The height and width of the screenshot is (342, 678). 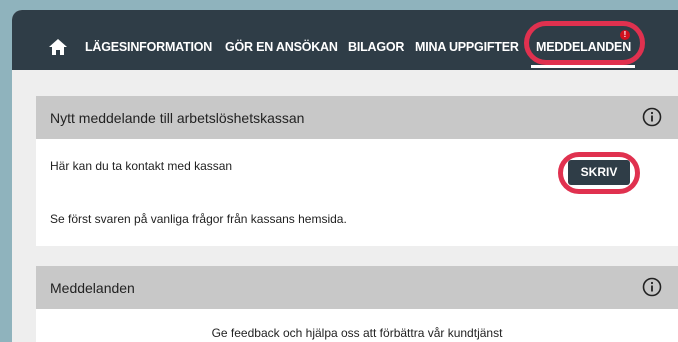 What do you see at coordinates (281, 47) in the screenshot?
I see `nav-item-gor-en-ansokan: GÖR EN ANSÖKAN` at bounding box center [281, 47].